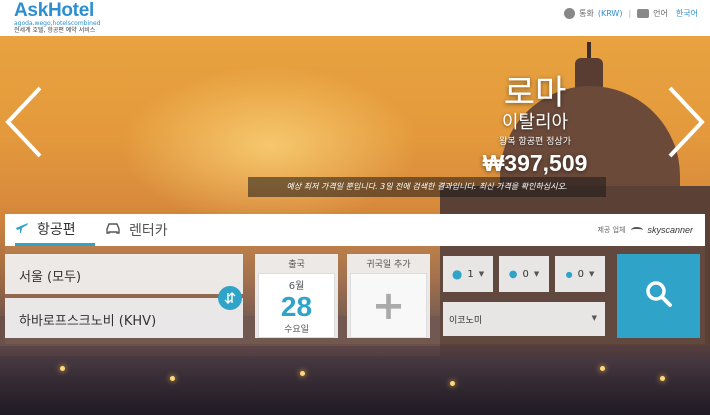 Image resolution: width=710 pixels, height=415 pixels. I want to click on infants-selector: ● 0 ▼, so click(580, 274).